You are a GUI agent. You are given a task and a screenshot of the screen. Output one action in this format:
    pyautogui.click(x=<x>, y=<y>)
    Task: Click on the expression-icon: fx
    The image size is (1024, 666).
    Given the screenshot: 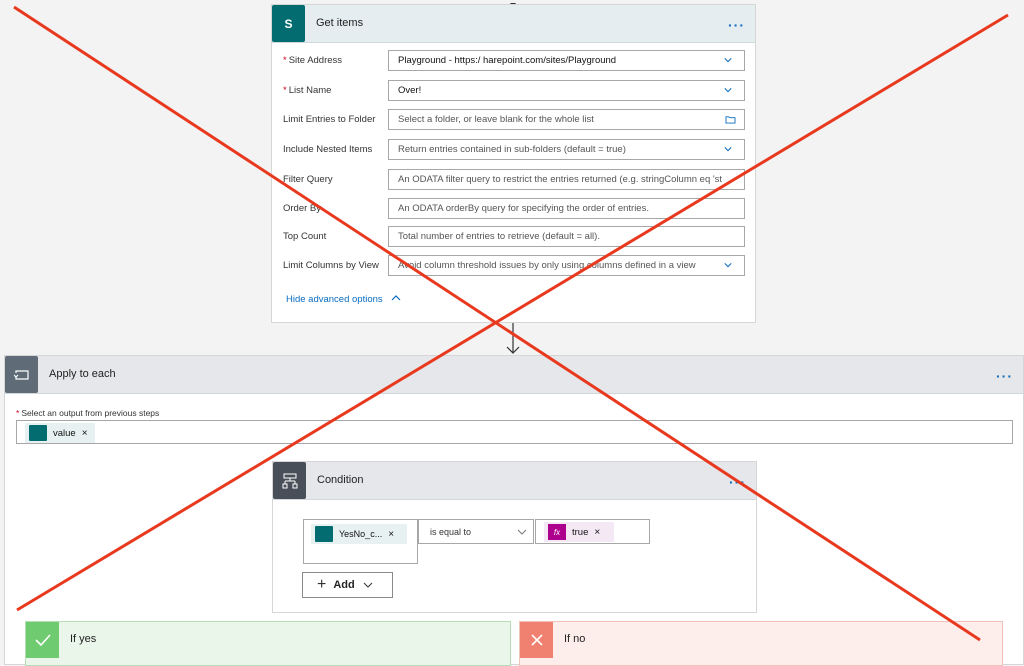 What is the action you would take?
    pyautogui.click(x=557, y=532)
    